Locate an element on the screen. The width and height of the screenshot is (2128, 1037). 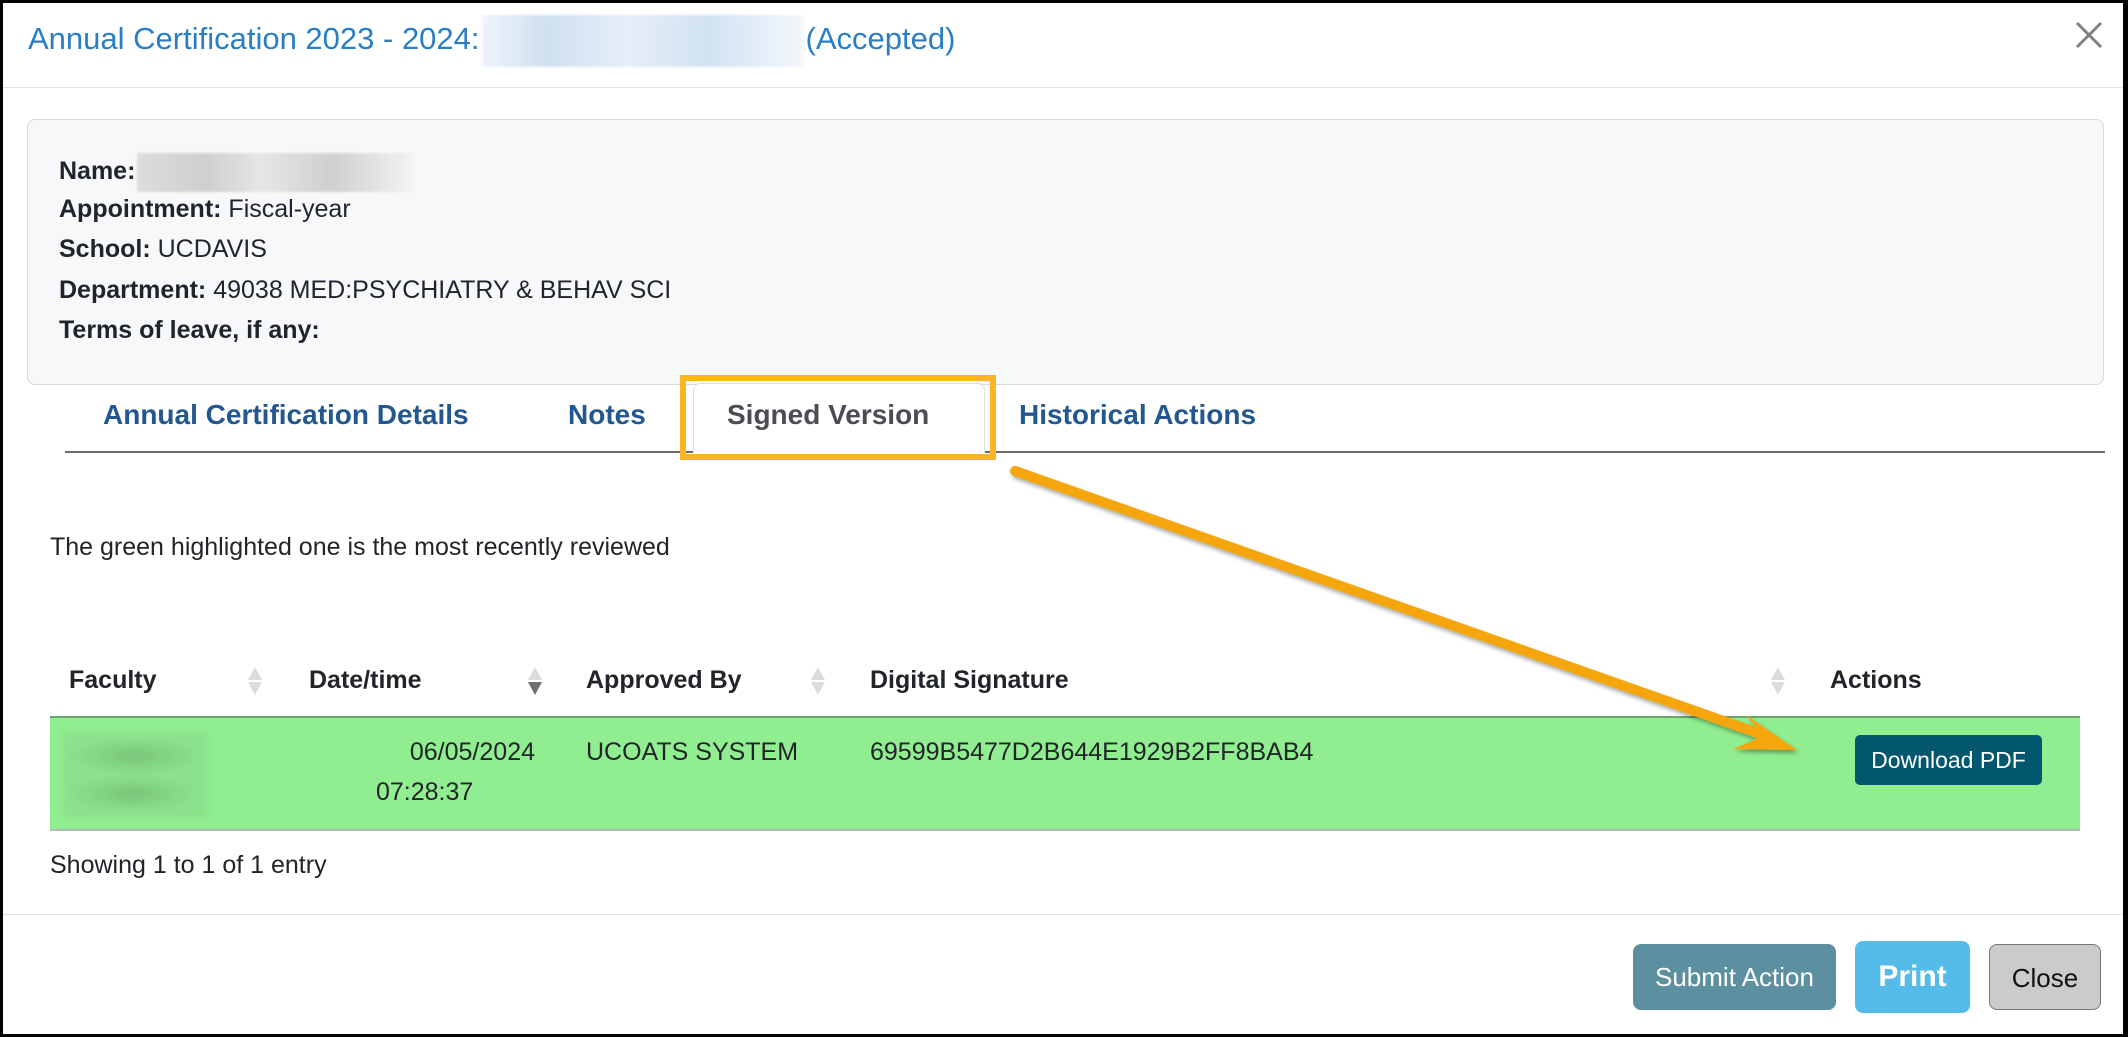
time-cell: 07:28:37 is located at coordinates (425, 792).